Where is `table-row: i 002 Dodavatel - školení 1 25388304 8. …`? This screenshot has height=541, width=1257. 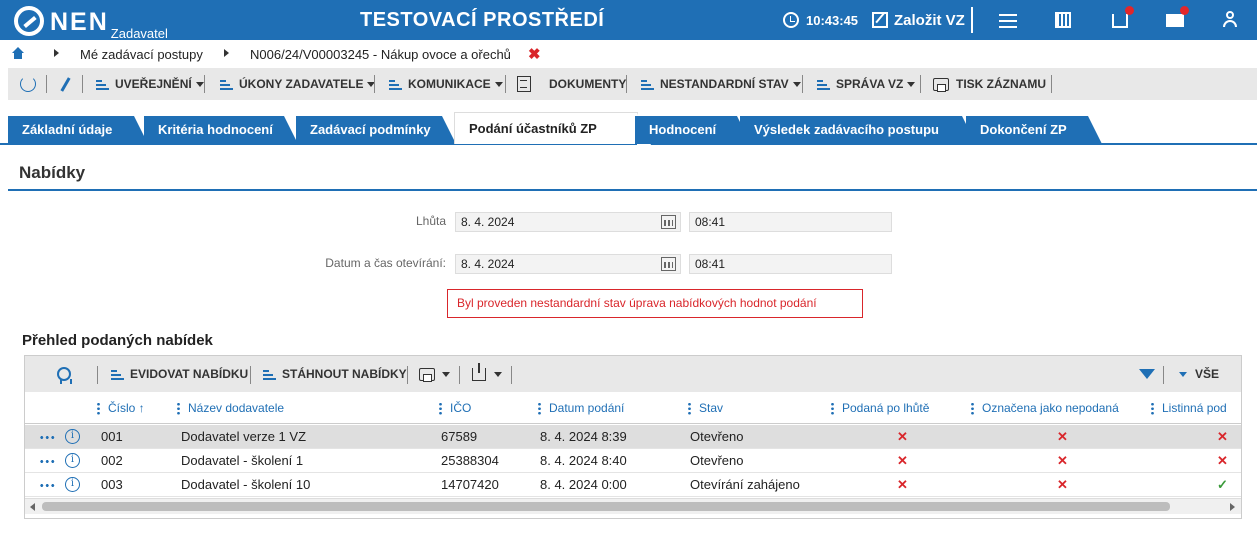 table-row: i 002 Dodavatel - školení 1 25388304 8. … is located at coordinates (633, 461).